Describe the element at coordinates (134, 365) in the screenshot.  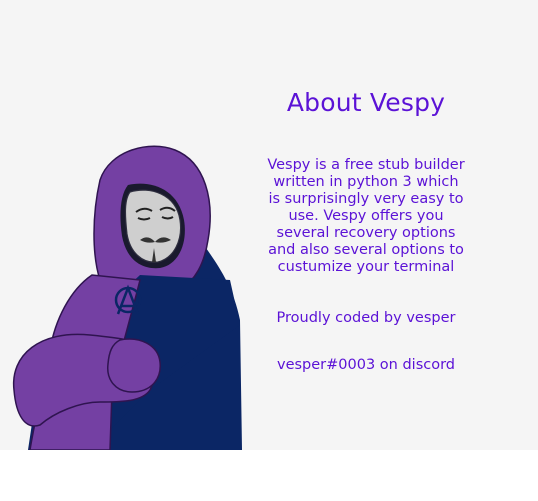
I see `fist-shape` at that location.